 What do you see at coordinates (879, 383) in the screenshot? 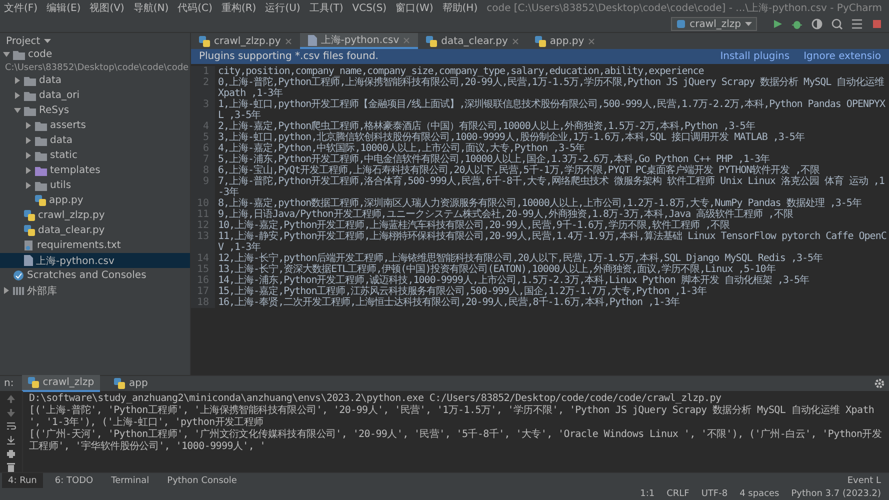
I see `settings-icon` at bounding box center [879, 383].